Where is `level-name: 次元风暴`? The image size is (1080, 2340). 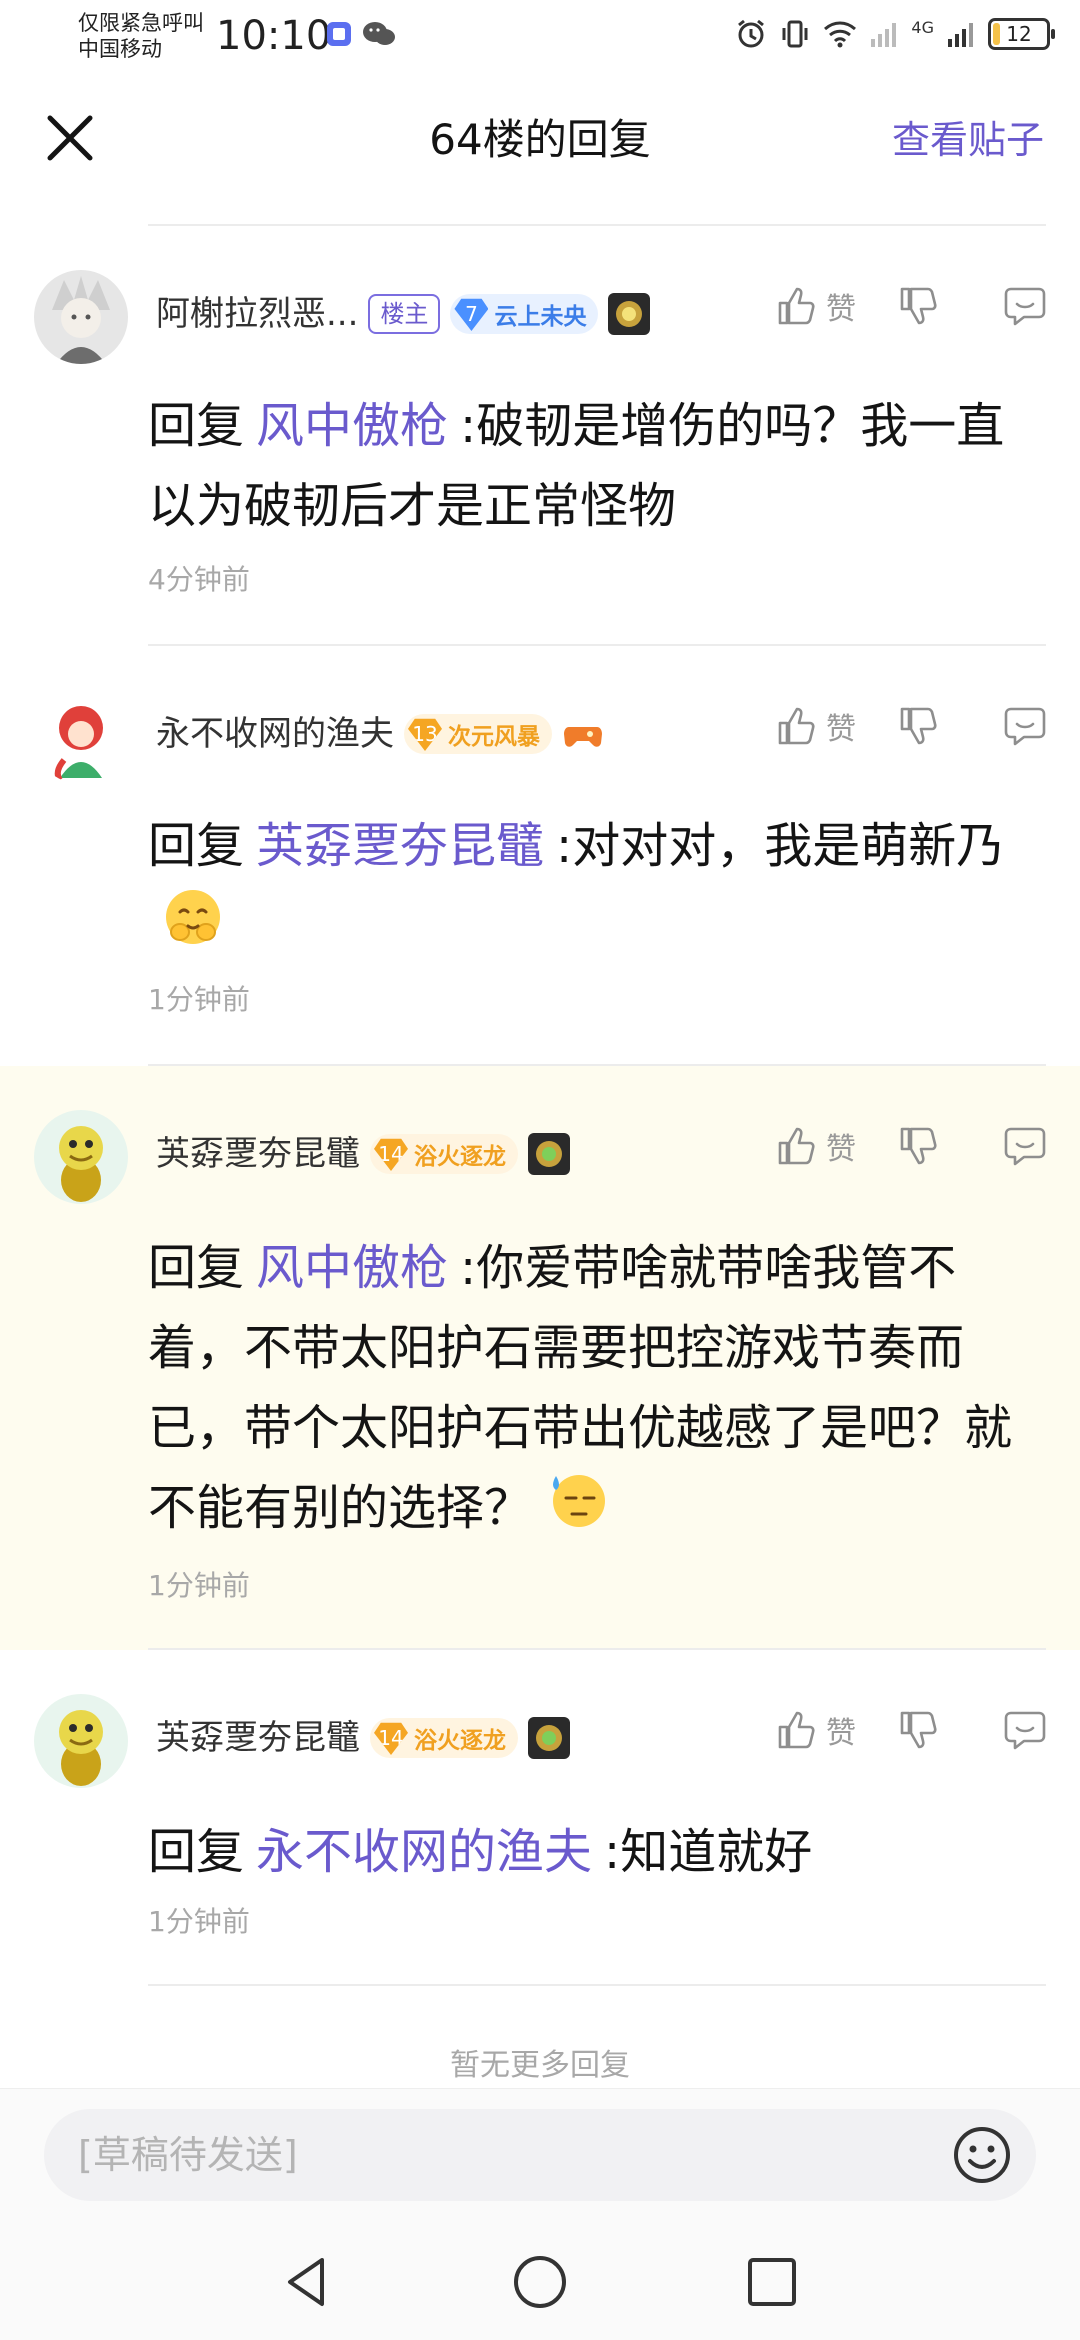
level-name: 次元风暴 is located at coordinates (494, 737).